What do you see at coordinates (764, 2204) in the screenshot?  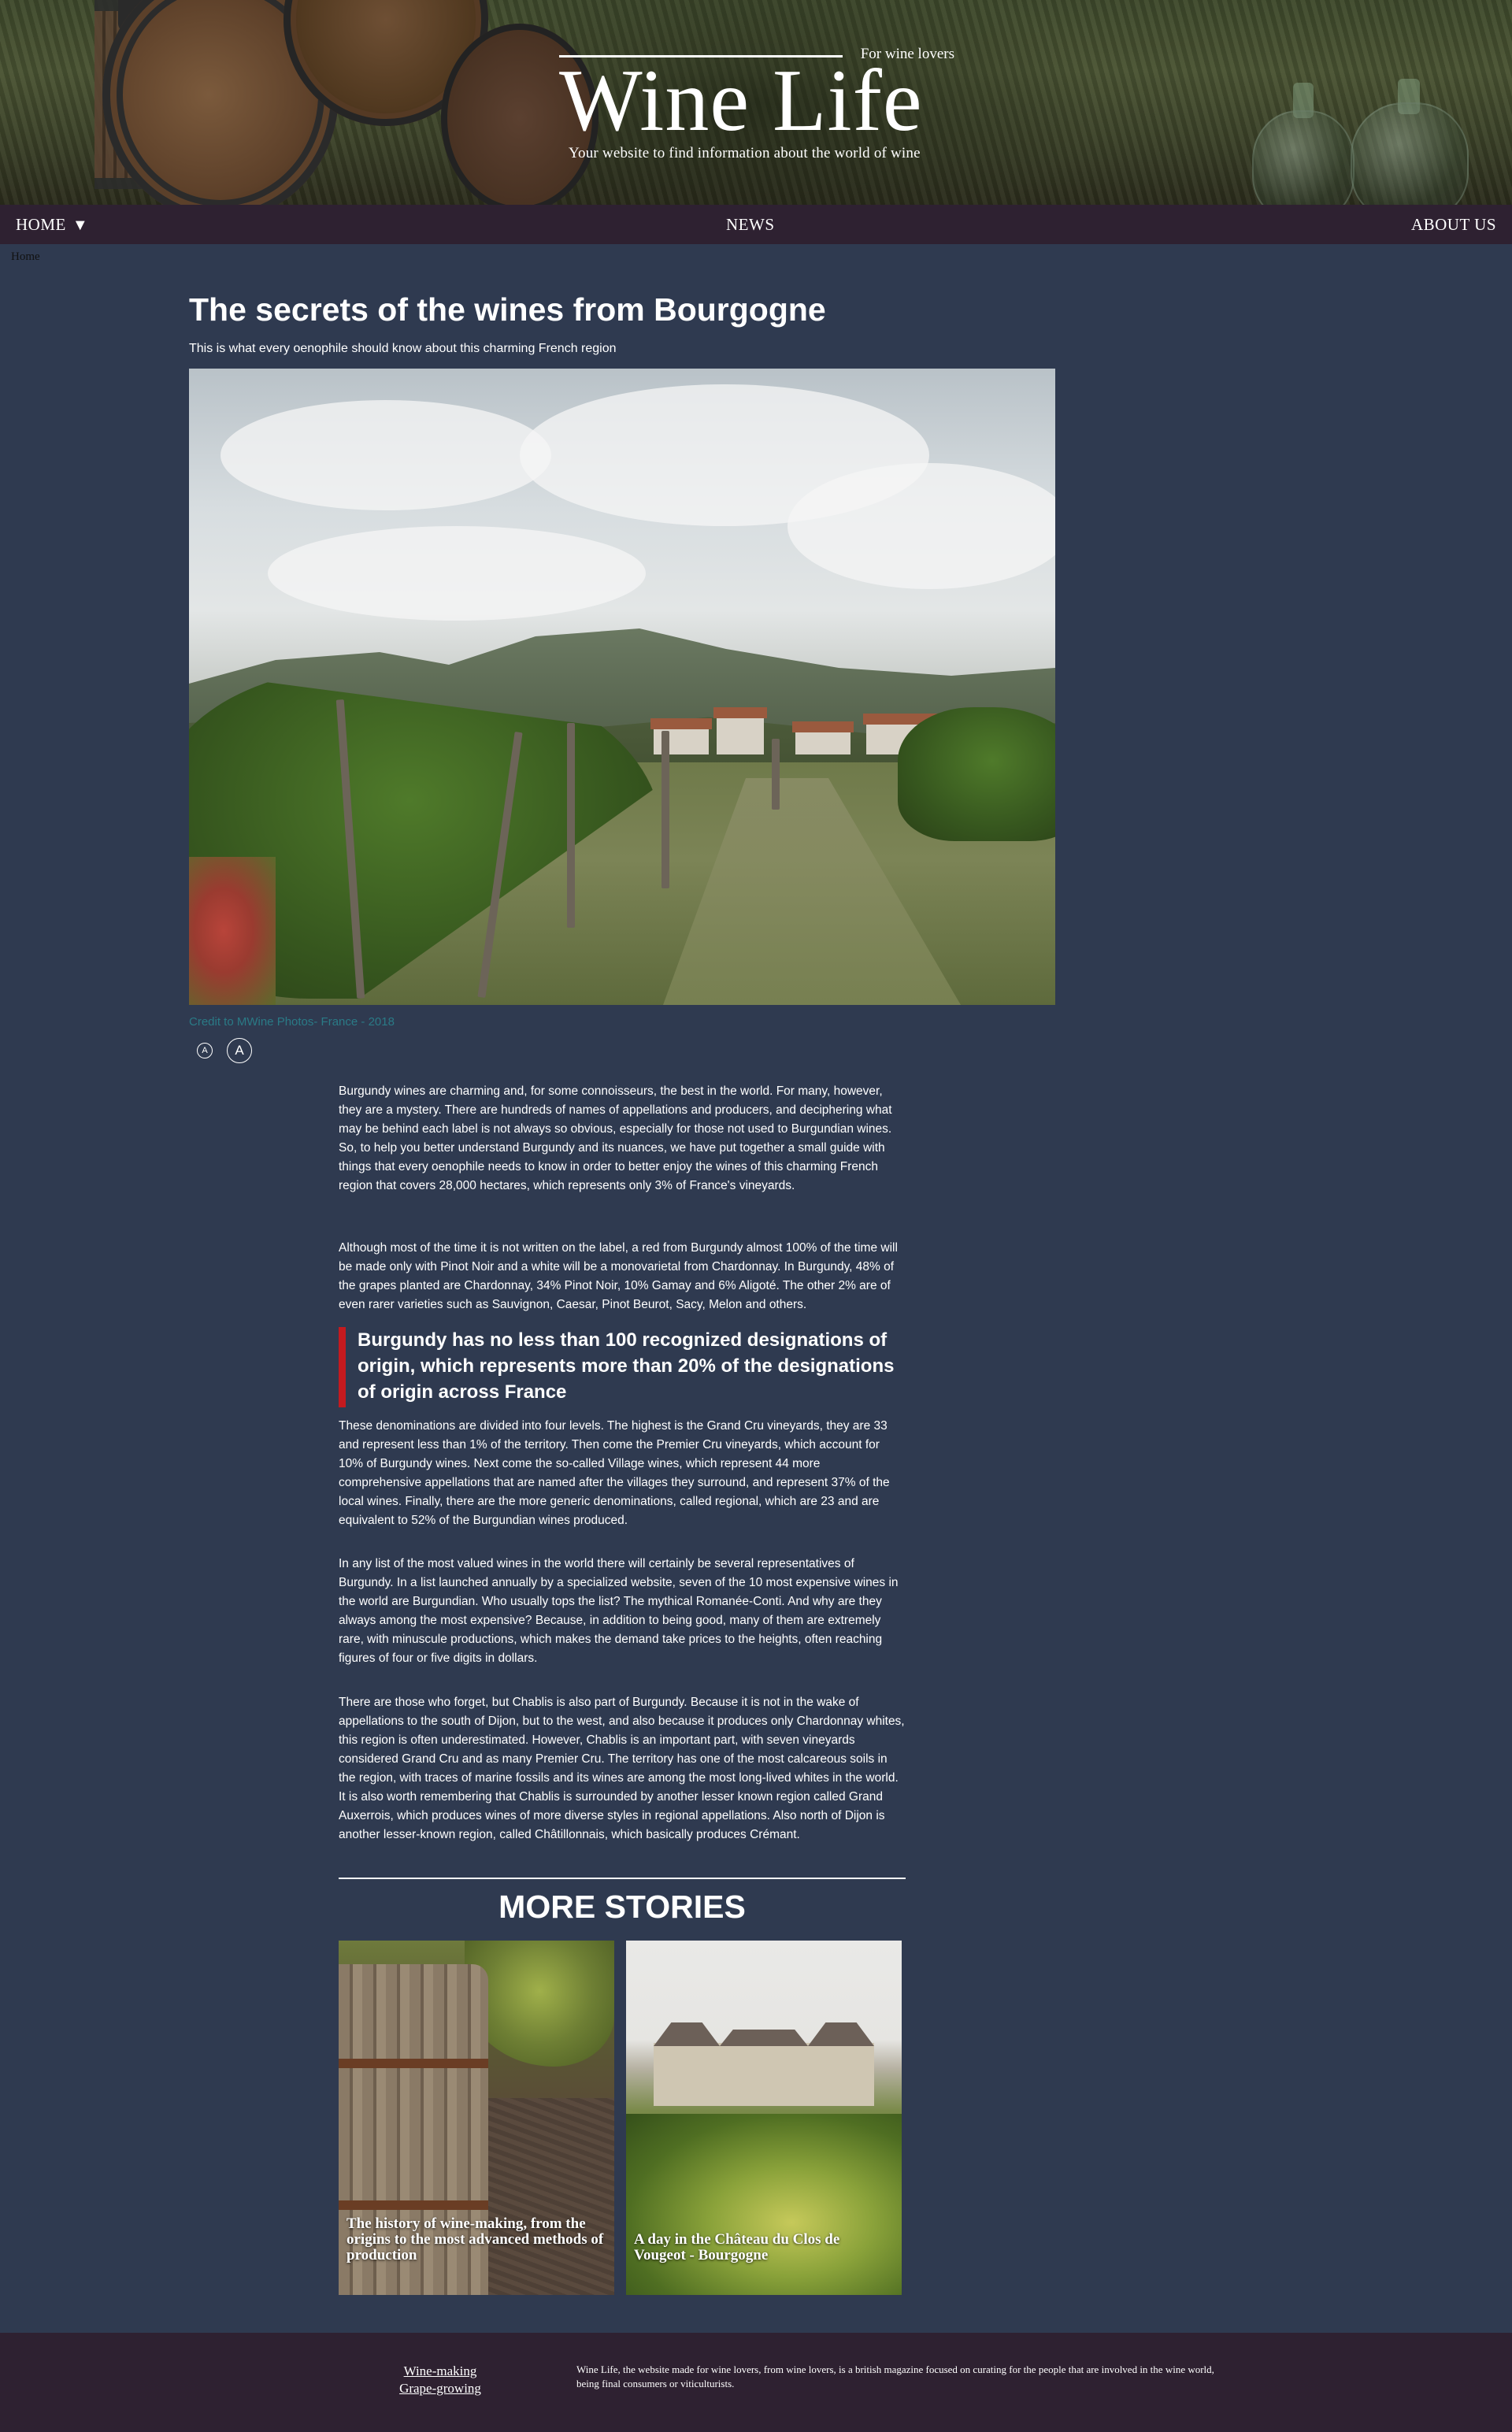 I see `grape-leaves` at bounding box center [764, 2204].